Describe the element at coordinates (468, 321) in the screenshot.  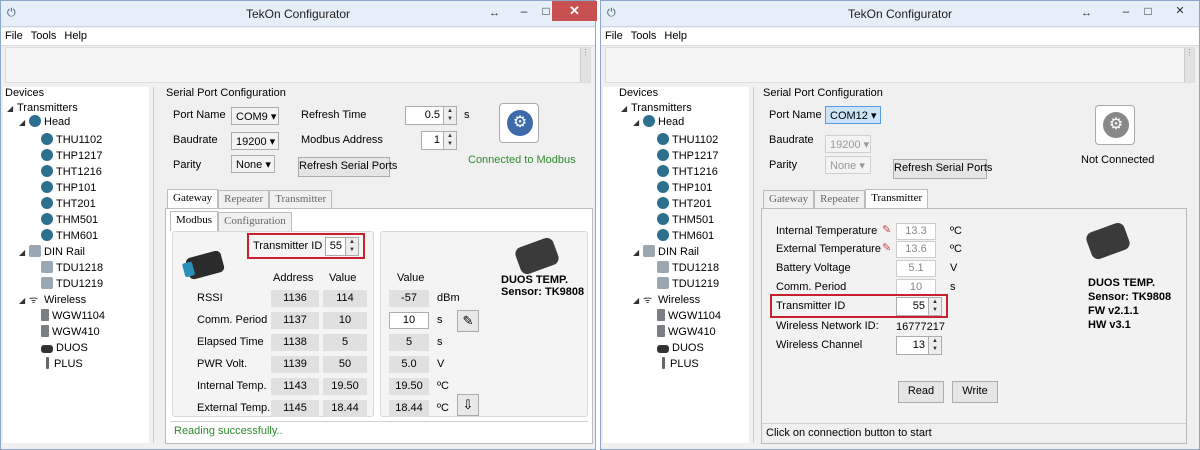
I see `write-button: ✎` at that location.